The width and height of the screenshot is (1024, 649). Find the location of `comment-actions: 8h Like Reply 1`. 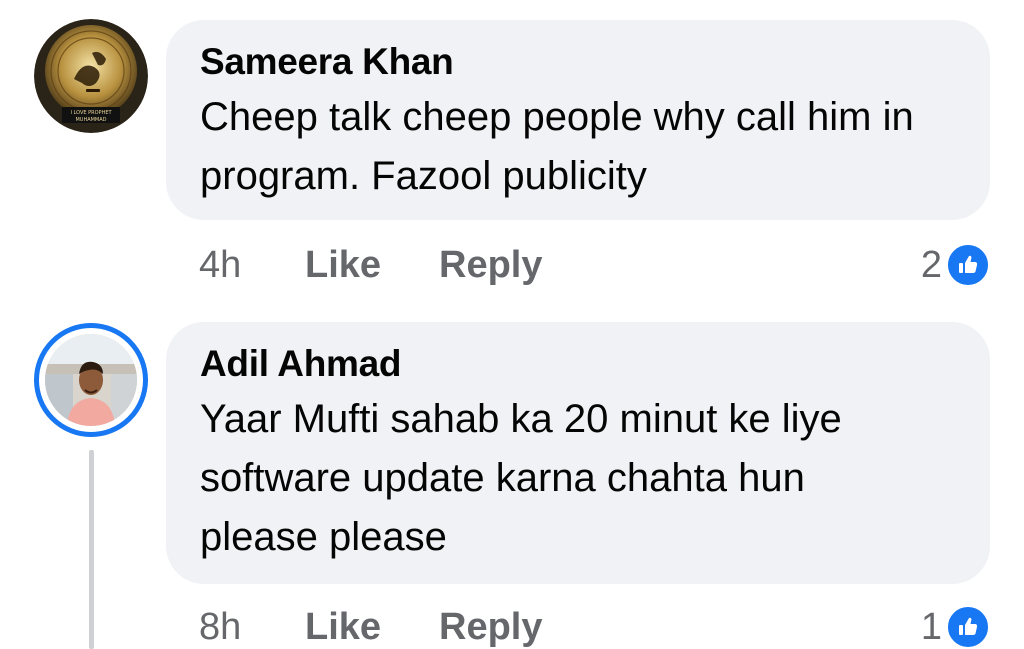

comment-actions: 8h Like Reply 1 is located at coordinates (512, 625).